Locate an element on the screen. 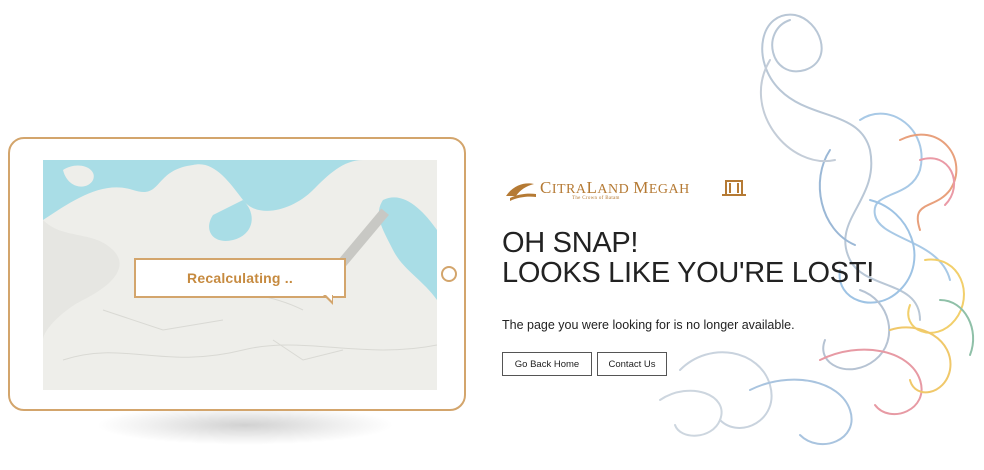  tablet-shadow is located at coordinates (245, 425).